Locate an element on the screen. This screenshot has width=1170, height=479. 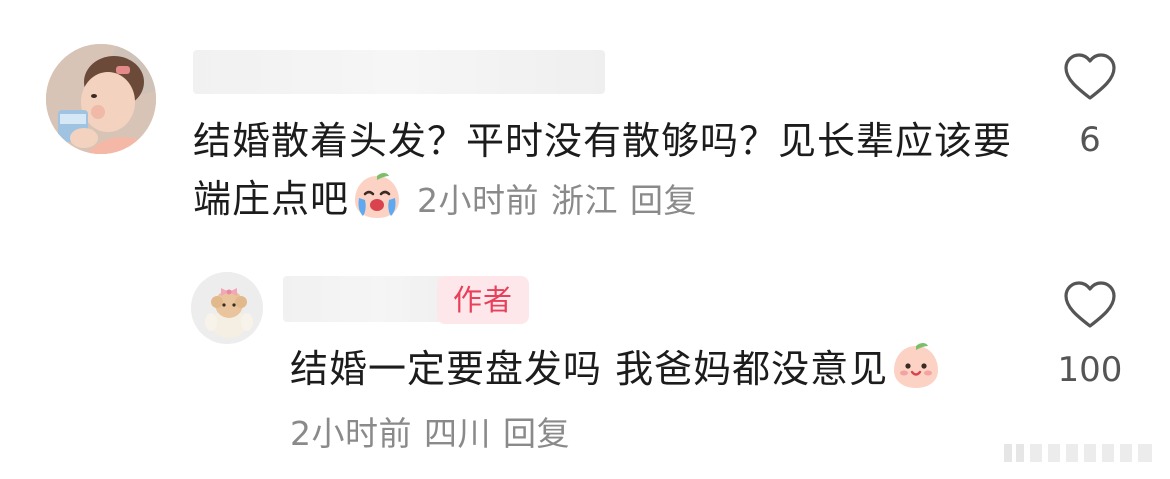
reply-text: 结婚一定要盘发吗 我爸妈都没意见 is located at coordinates (589, 369).